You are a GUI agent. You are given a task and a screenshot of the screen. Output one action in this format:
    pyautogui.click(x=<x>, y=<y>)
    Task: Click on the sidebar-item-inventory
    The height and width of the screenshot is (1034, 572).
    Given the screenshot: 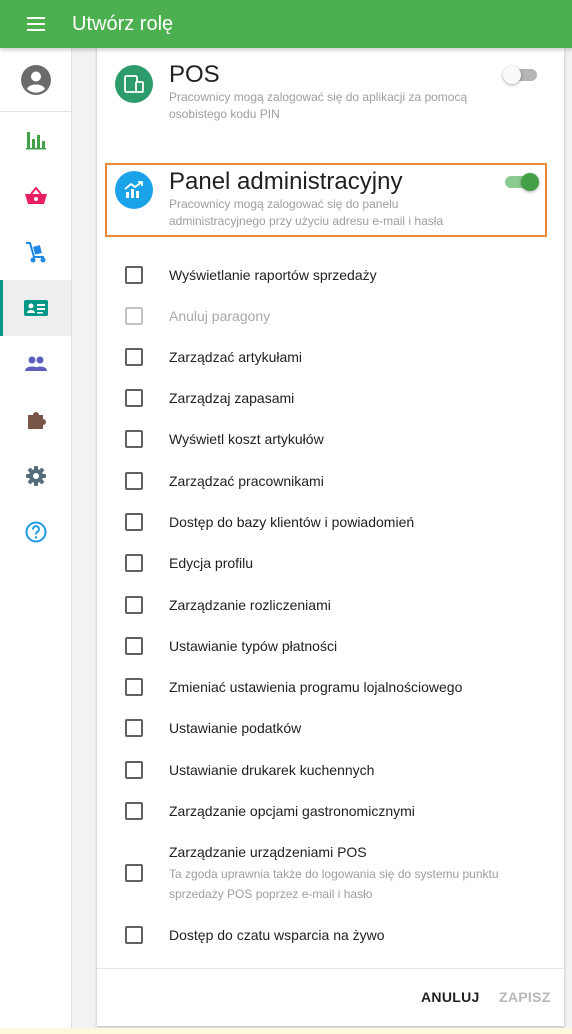 What is the action you would take?
    pyautogui.click(x=35, y=252)
    